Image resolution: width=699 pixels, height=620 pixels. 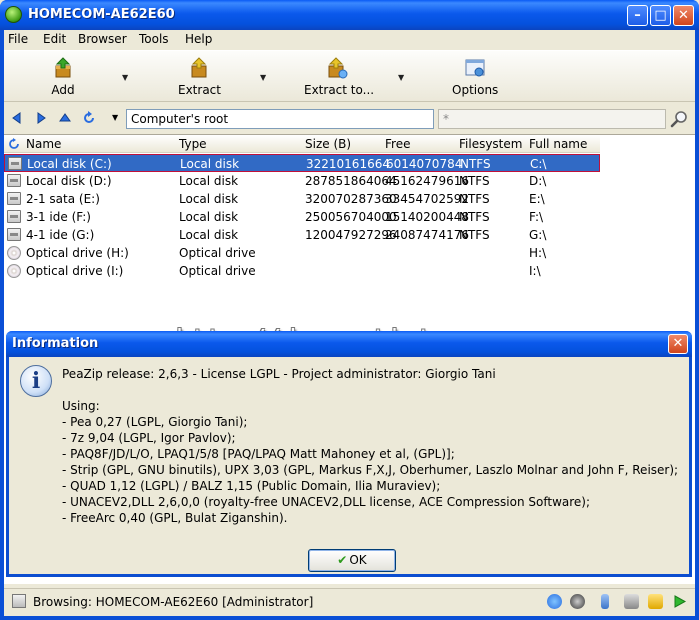 I want to click on menu-edit: Edit, so click(x=54, y=39).